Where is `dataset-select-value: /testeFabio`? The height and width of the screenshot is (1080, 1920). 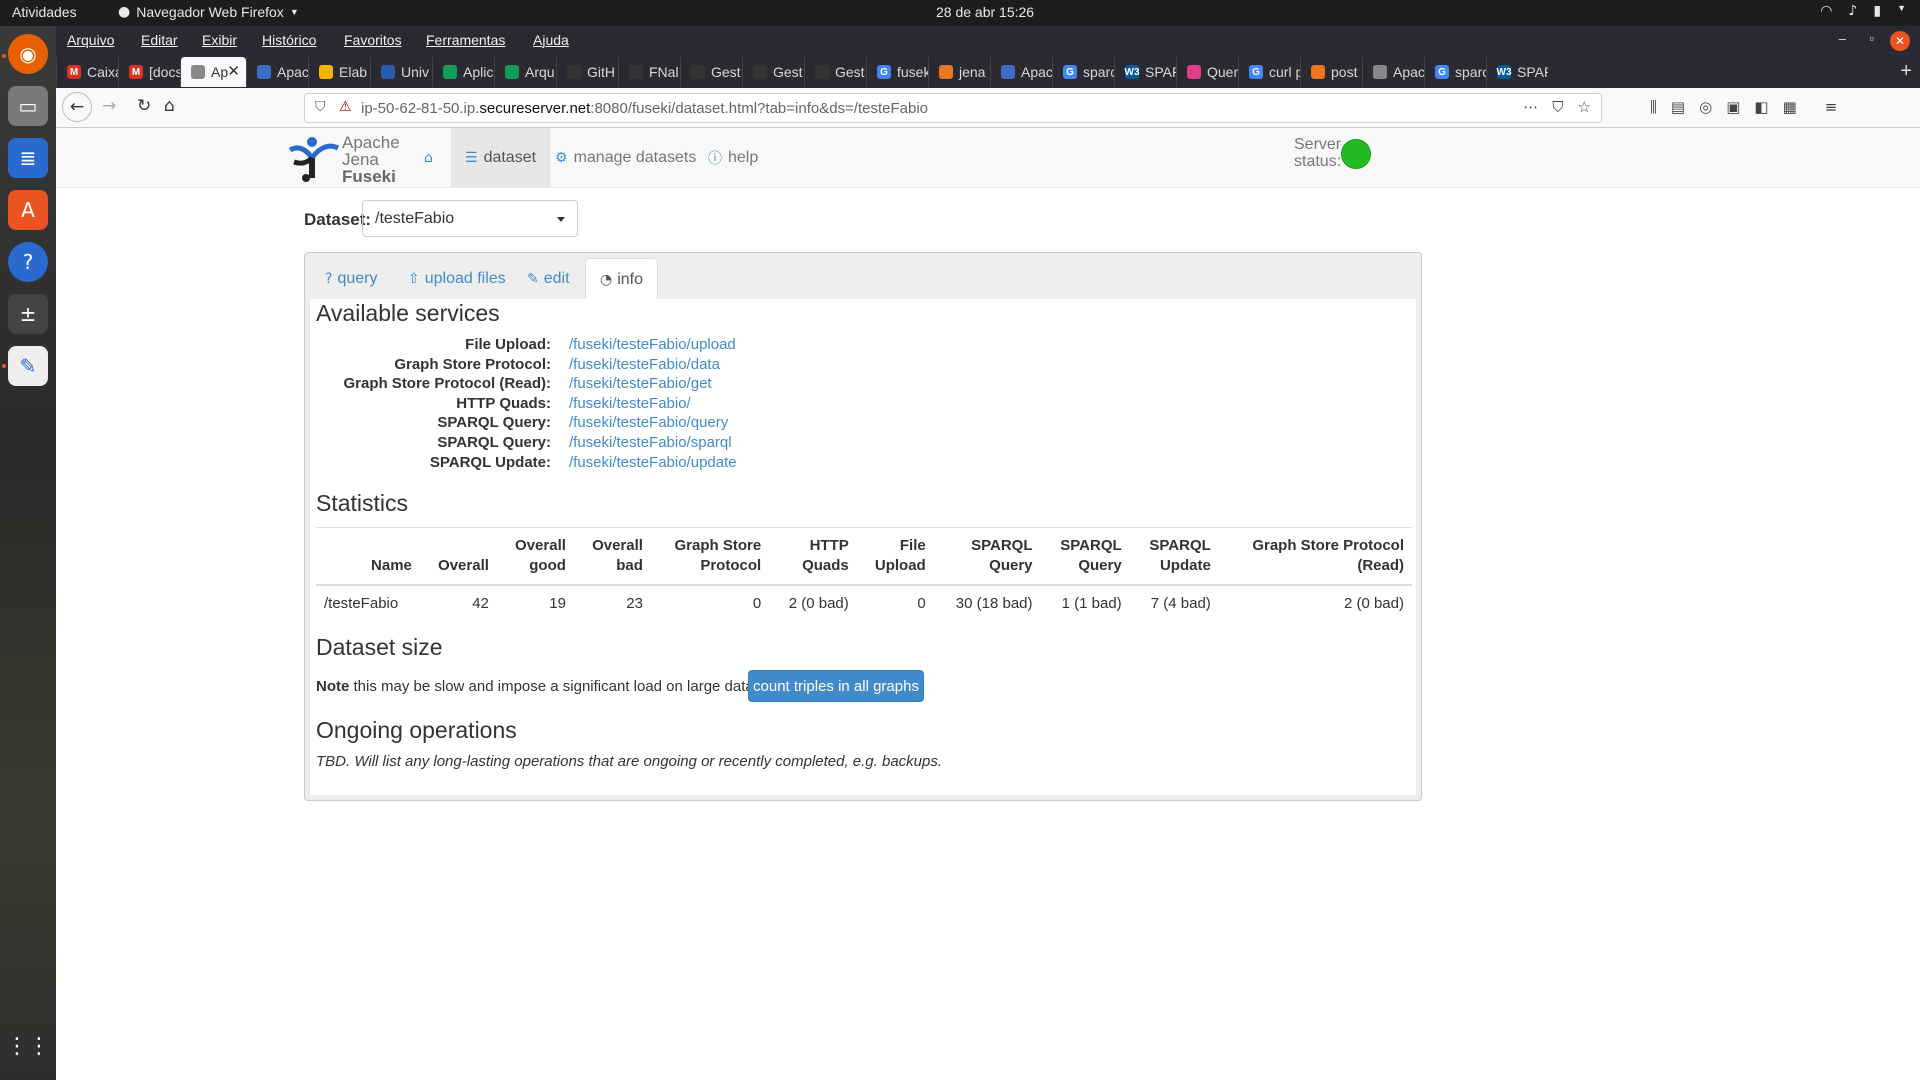 dataset-select-value: /testeFabio is located at coordinates (415, 218).